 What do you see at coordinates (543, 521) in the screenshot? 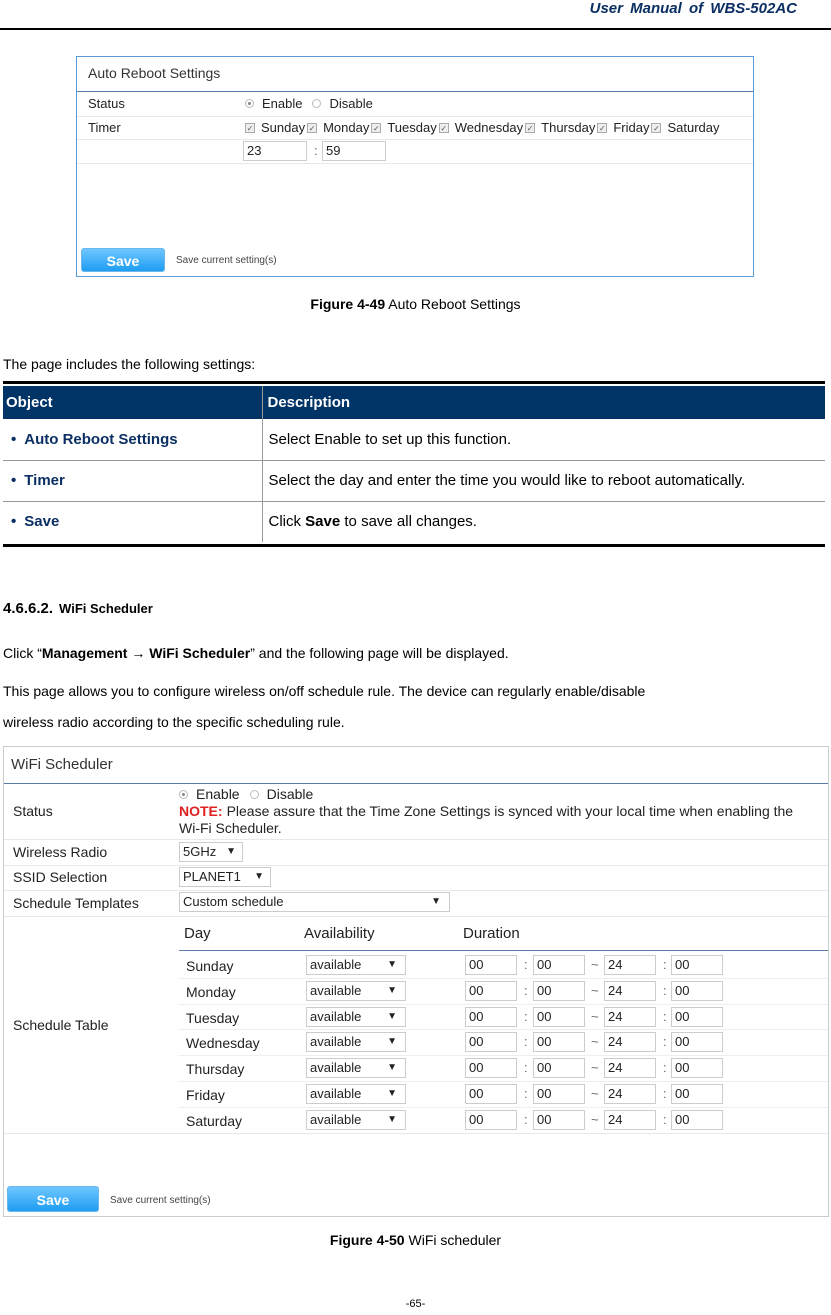
I see `description-cell: Click Save to save all changes.` at bounding box center [543, 521].